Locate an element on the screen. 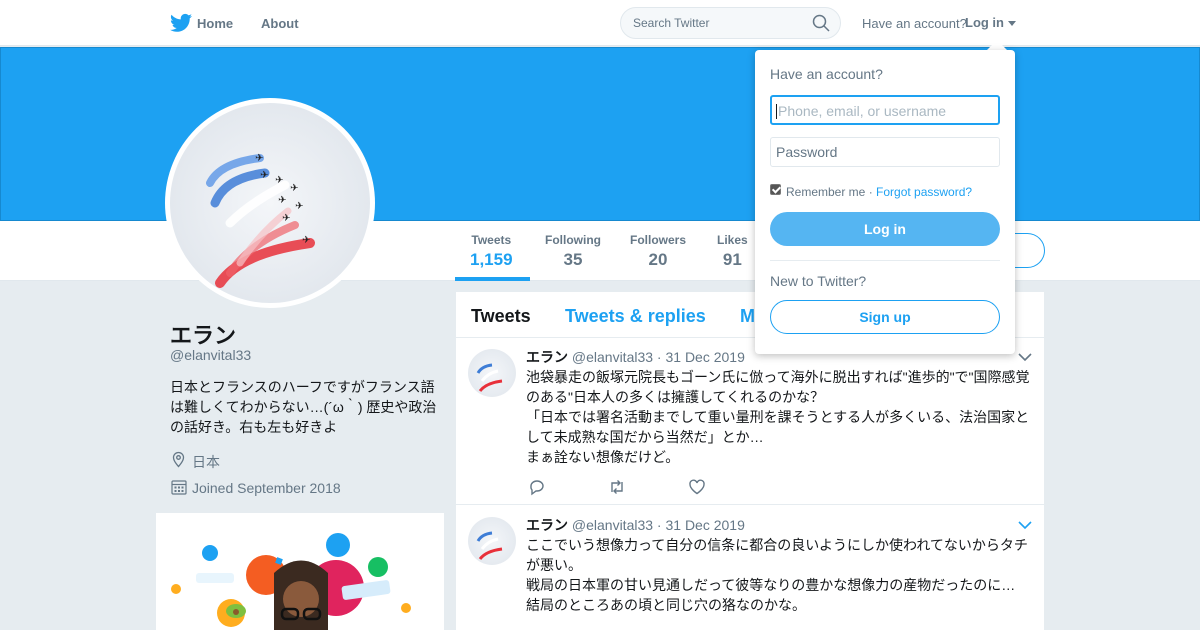  dropdown-arrow is located at coordinates (997, 45).